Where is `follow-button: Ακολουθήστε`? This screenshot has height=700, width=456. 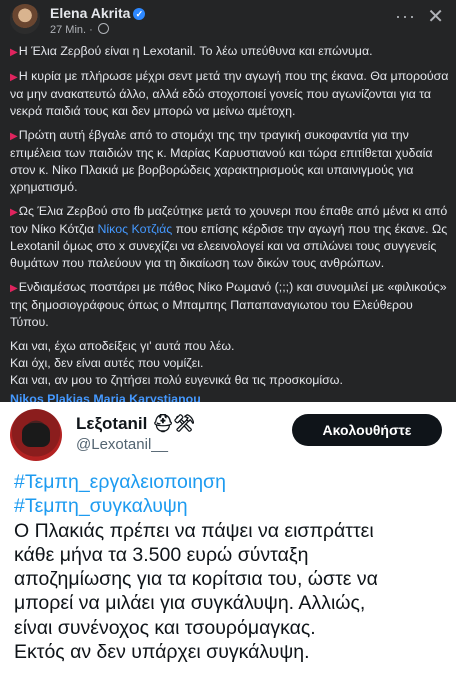
follow-button: Ακολουθήστε is located at coordinates (367, 430).